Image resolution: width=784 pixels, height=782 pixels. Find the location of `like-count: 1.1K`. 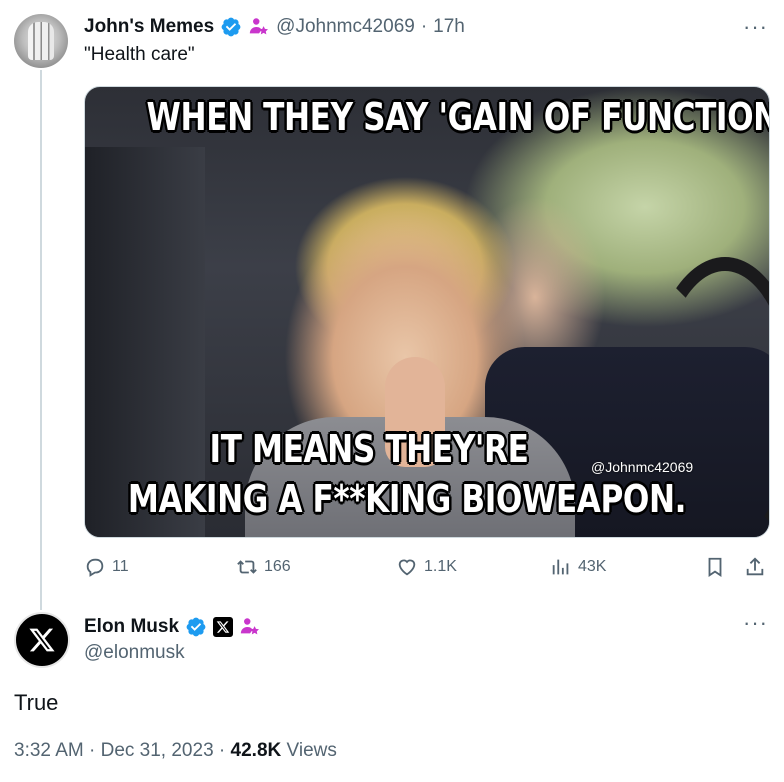

like-count: 1.1K is located at coordinates (440, 566).